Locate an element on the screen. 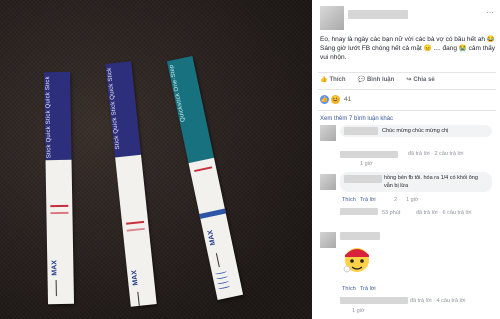 Image resolution: width=500 pixels, height=319 pixels. post-actions: 👍 Thích 💬 Bình luận ↪ Chia sẻ is located at coordinates (408, 80).